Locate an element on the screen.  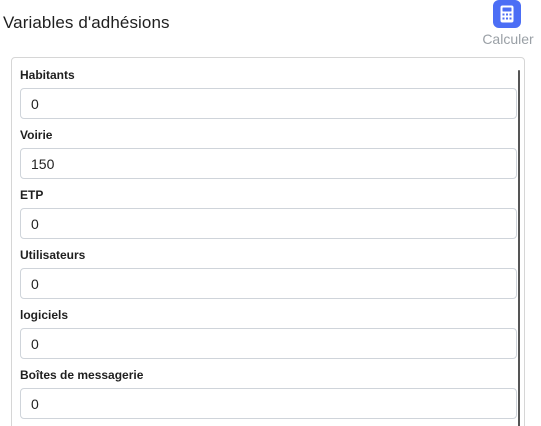
field-label: Voirie is located at coordinates (36, 135).